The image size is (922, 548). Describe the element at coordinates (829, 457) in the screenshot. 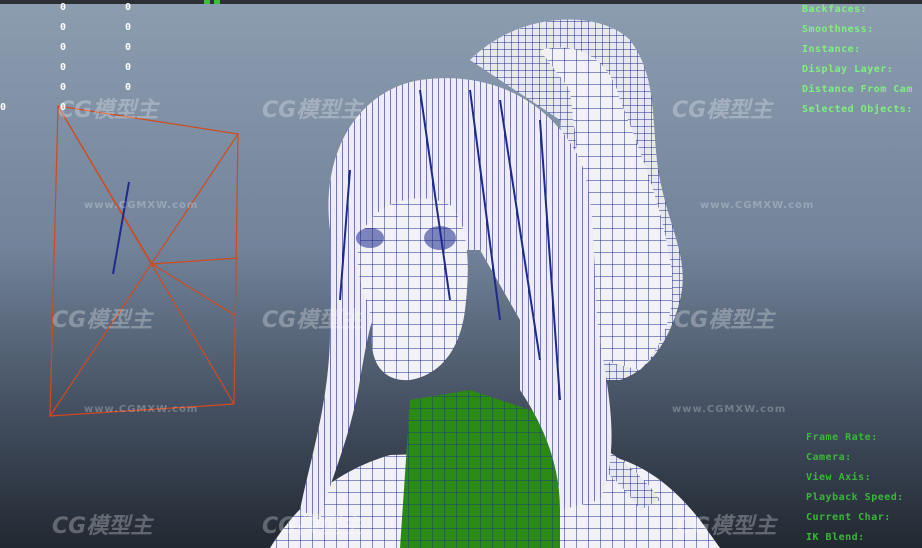

I see `hud-label: Camera:` at that location.